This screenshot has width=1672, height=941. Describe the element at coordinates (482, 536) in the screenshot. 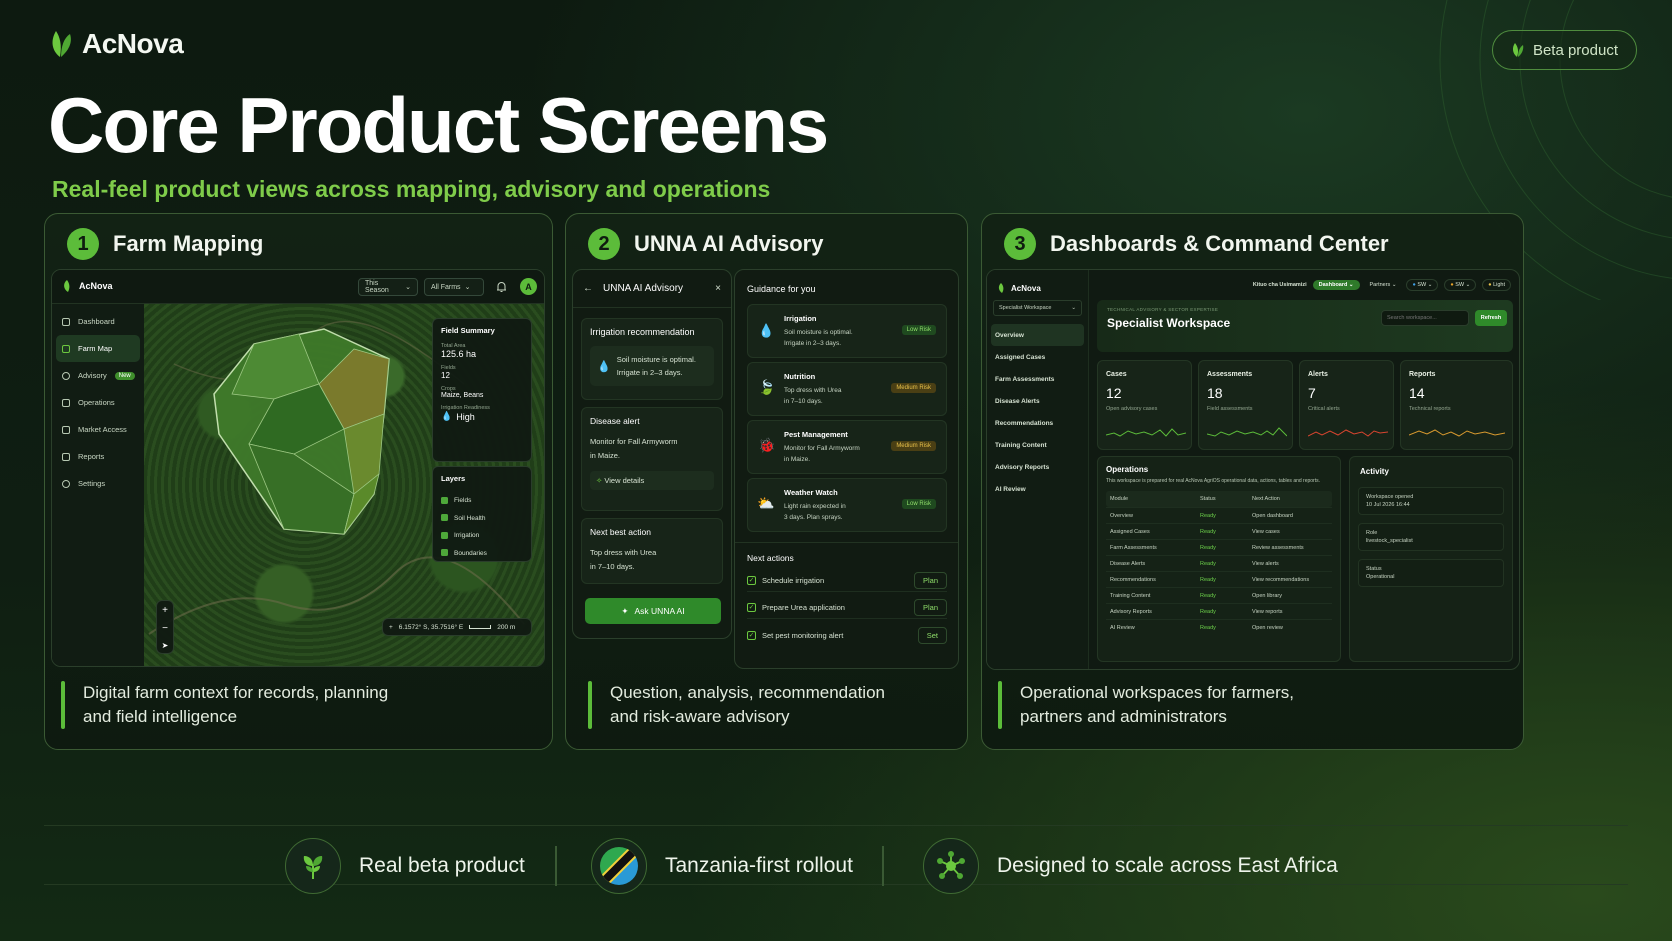

I see `layer-toggle-irrigation: Irrigation` at that location.